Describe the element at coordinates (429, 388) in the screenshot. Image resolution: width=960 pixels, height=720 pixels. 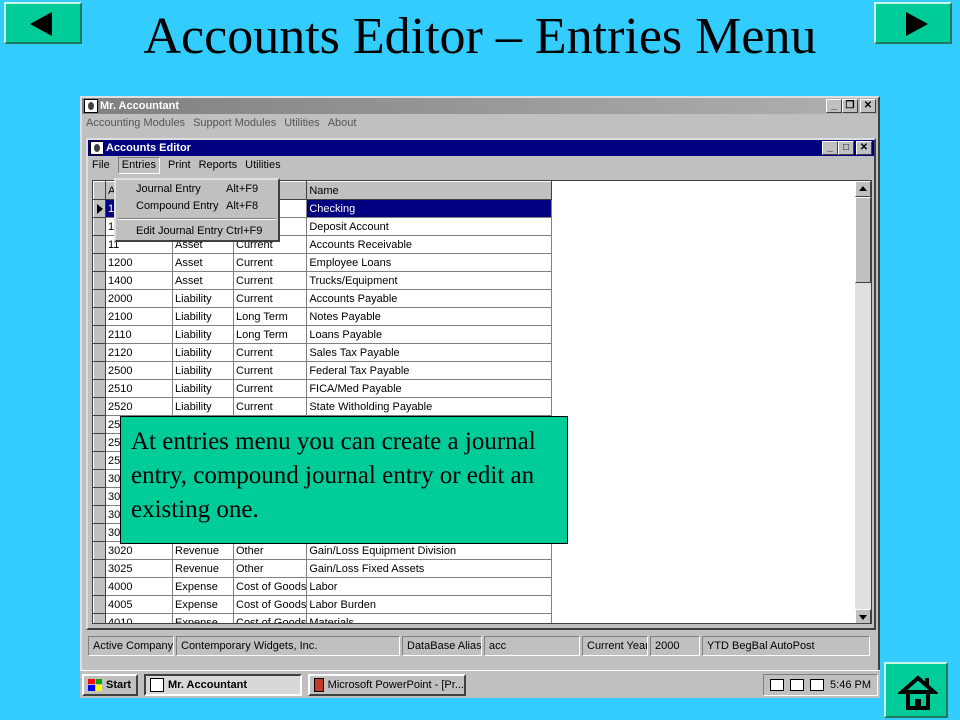
I see `cell-name: FICA/Med Payable` at that location.